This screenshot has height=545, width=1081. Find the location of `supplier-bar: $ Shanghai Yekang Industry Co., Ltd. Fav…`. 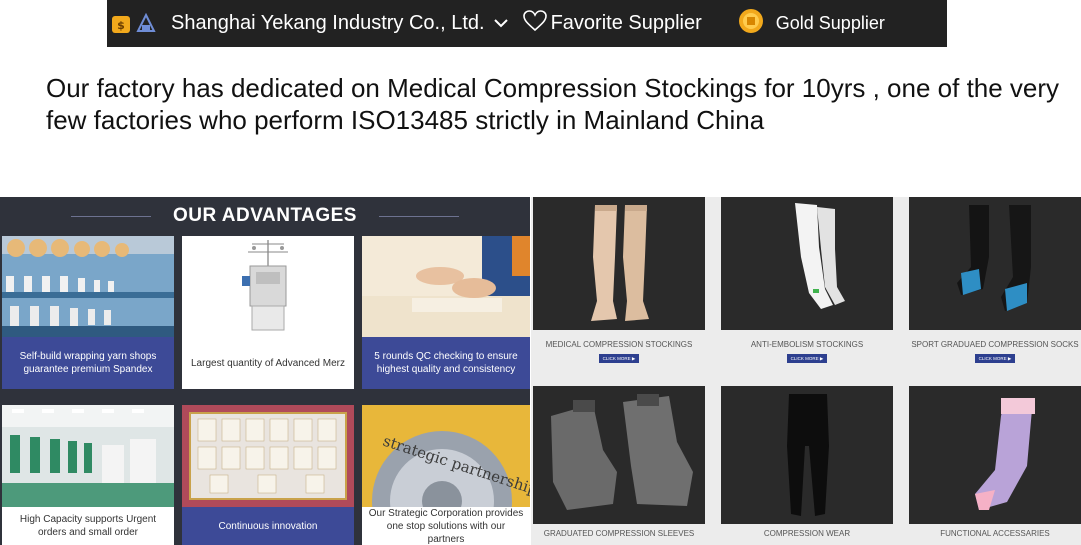

supplier-bar: $ Shanghai Yekang Industry Co., Ltd. Fav… is located at coordinates (527, 23).